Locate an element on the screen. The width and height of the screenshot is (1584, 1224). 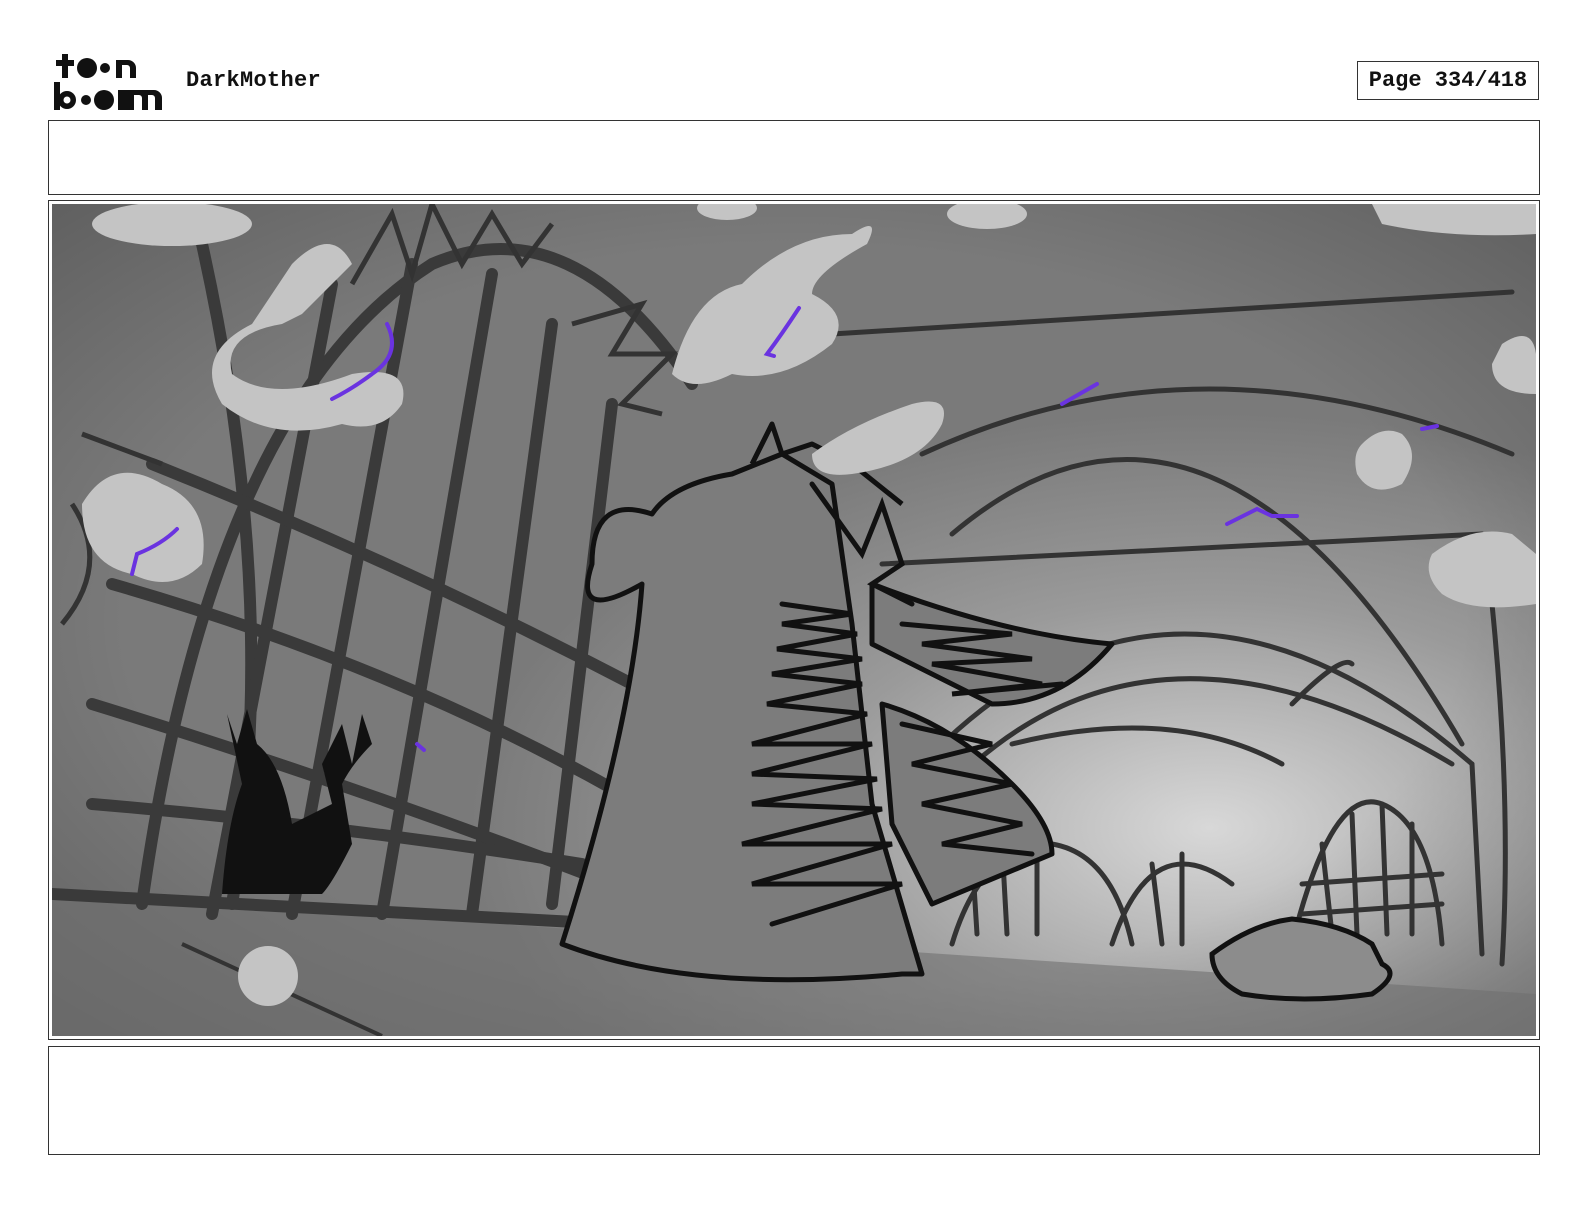
project-title: DarkMother is located at coordinates (254, 80).